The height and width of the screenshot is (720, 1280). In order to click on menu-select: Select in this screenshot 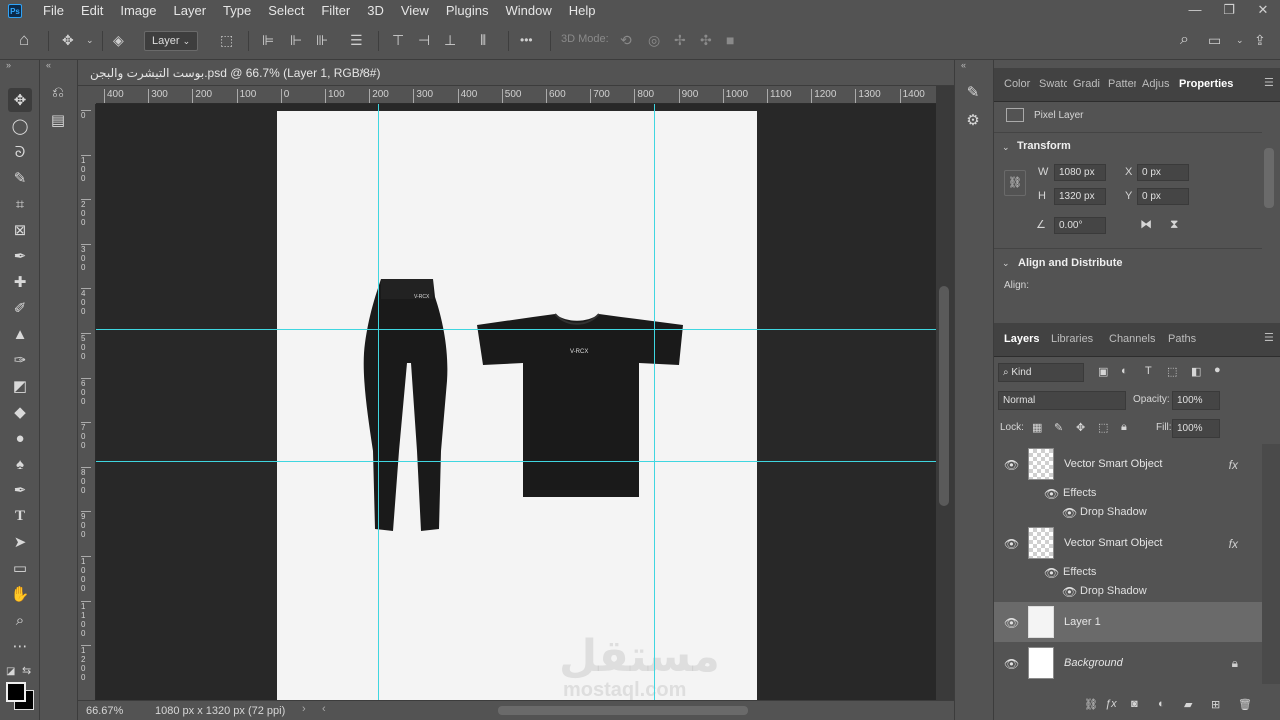, I will do `click(285, 11)`.